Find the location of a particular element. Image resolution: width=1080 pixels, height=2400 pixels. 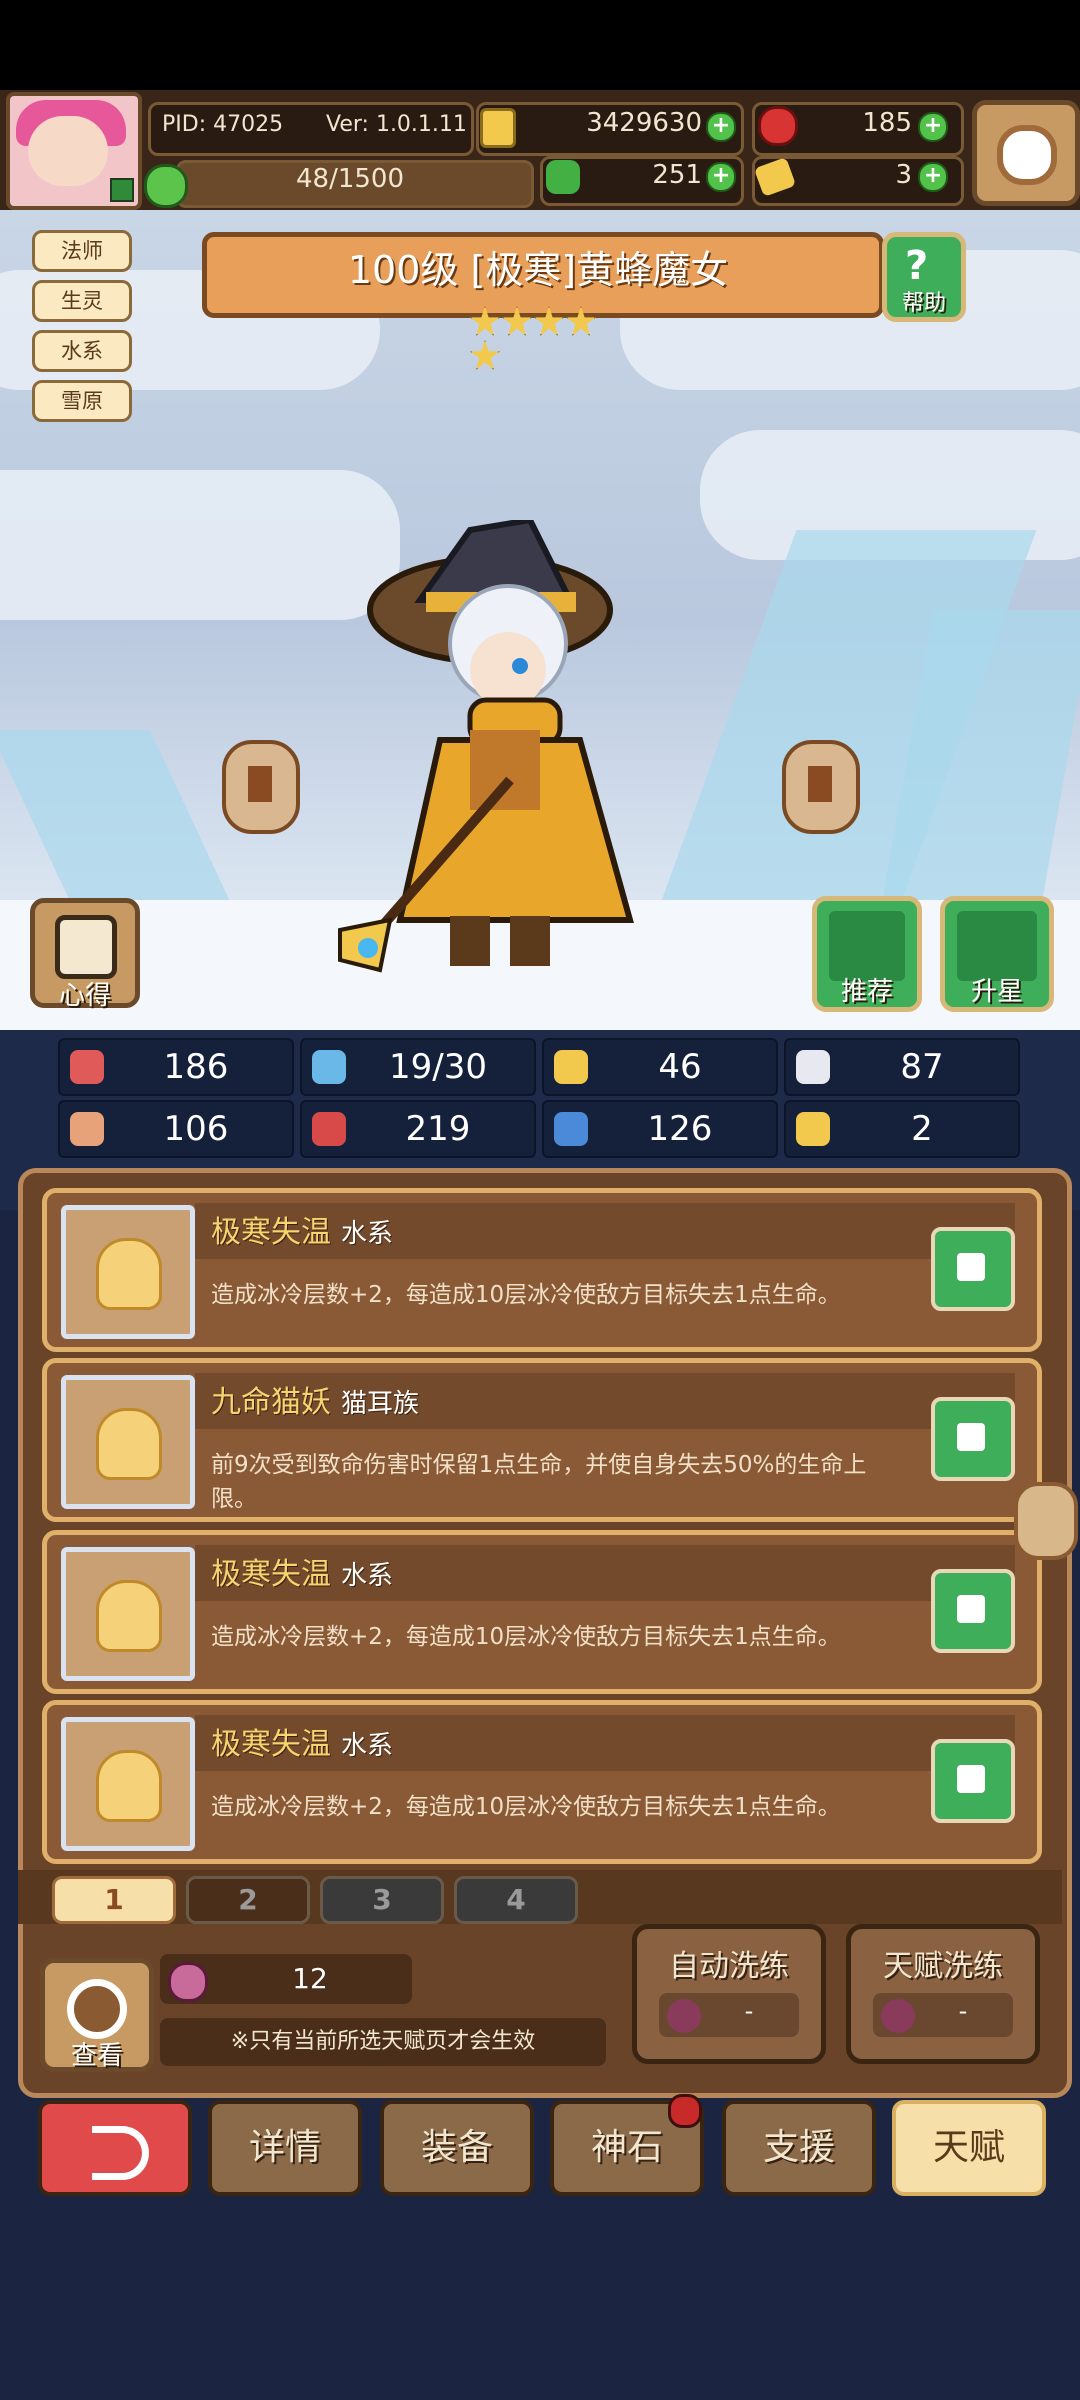

talent-wash-label: 天赋洗练 is located at coordinates (943, 1966).